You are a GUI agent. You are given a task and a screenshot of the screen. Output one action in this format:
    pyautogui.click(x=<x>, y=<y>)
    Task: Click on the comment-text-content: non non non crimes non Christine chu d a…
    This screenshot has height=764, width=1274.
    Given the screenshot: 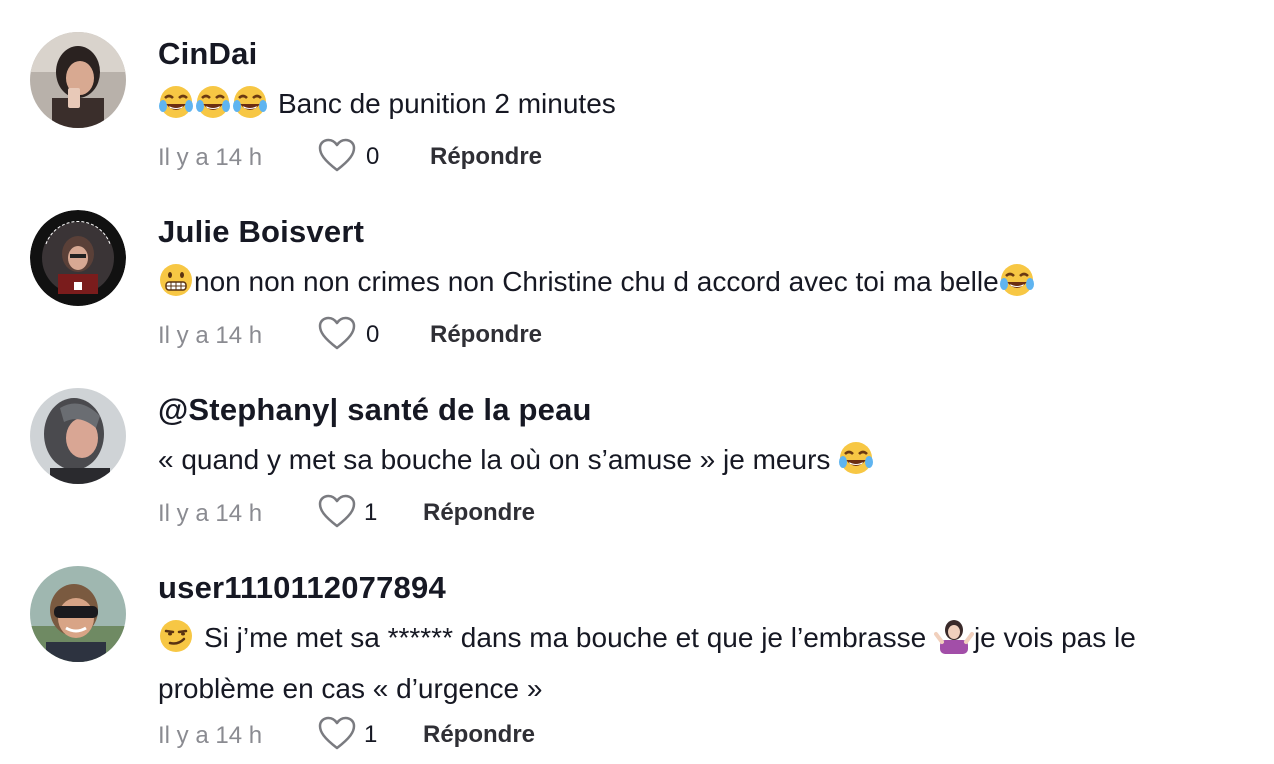 What is the action you would take?
    pyautogui.click(x=596, y=281)
    